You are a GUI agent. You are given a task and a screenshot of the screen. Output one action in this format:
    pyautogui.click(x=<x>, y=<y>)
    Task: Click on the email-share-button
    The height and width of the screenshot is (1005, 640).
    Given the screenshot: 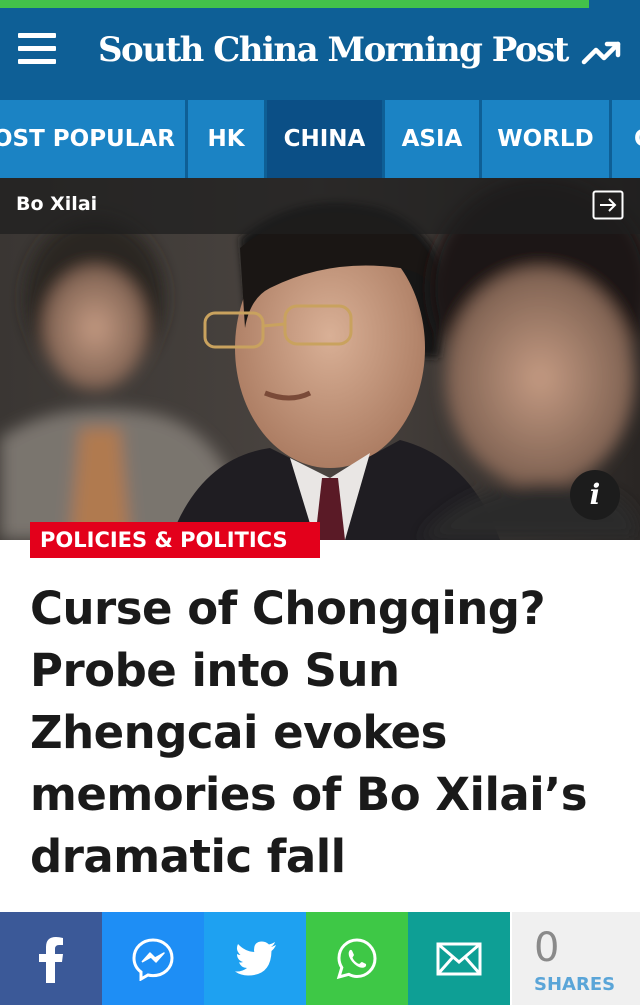 What is the action you would take?
    pyautogui.click(x=459, y=958)
    